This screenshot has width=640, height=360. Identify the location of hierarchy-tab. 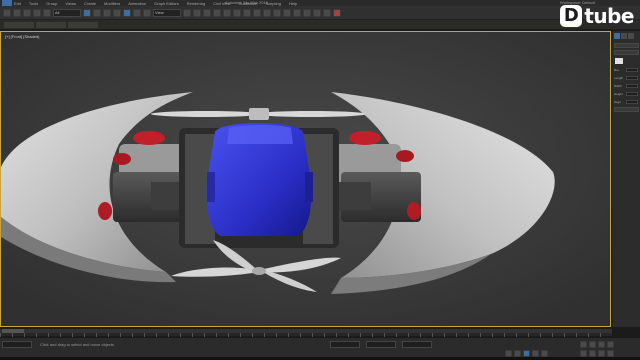
(631, 36).